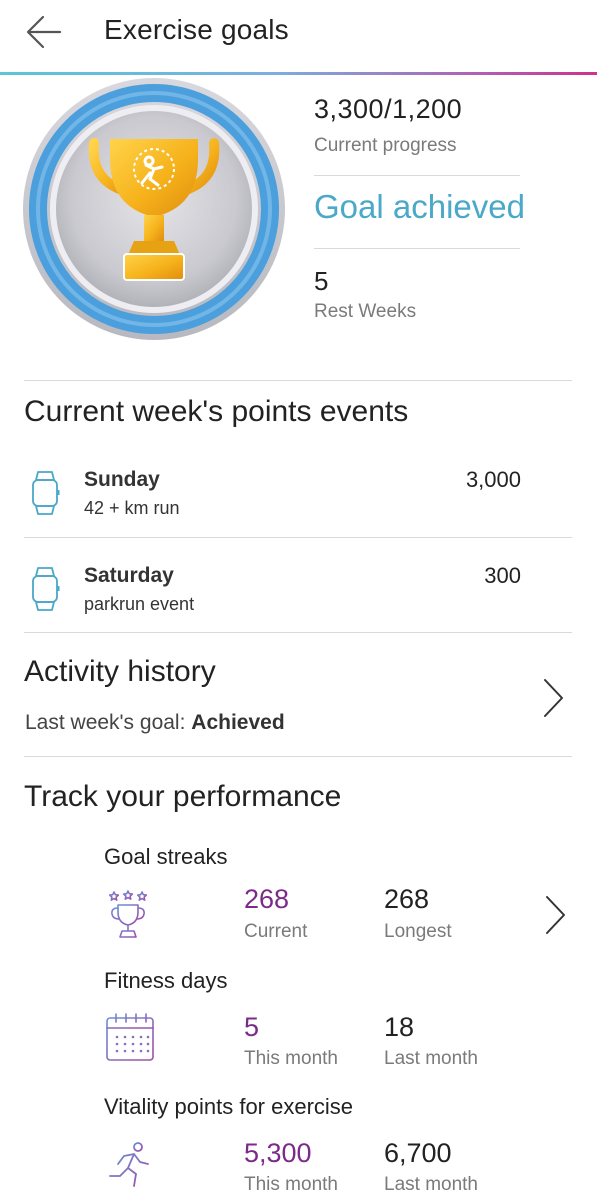 Image resolution: width=597 pixels, height=1200 pixels. What do you see at coordinates (252, 1027) in the screenshot?
I see `fitness-this-month-value: 5` at bounding box center [252, 1027].